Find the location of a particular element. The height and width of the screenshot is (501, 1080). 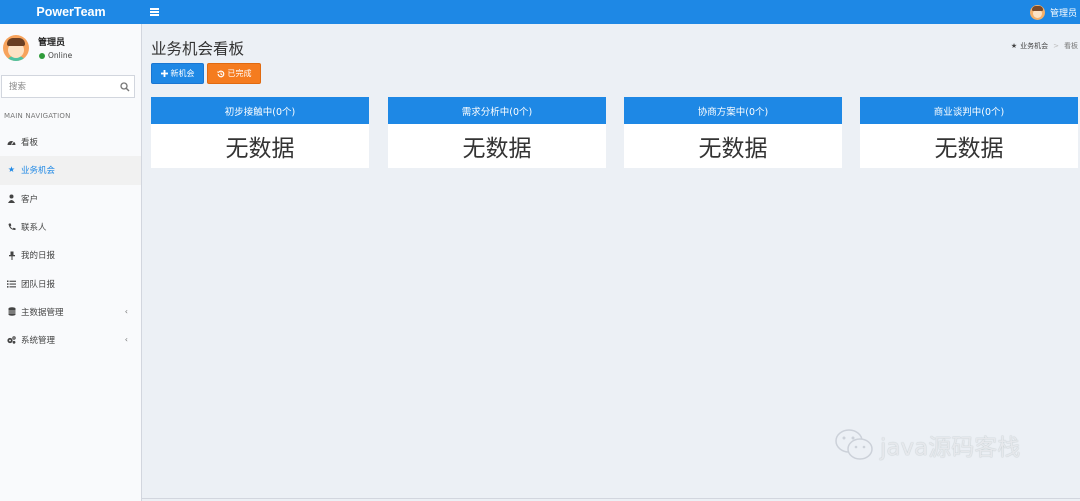

sidebar-item-master-data: 主数据管理 ‹ is located at coordinates (70, 312).